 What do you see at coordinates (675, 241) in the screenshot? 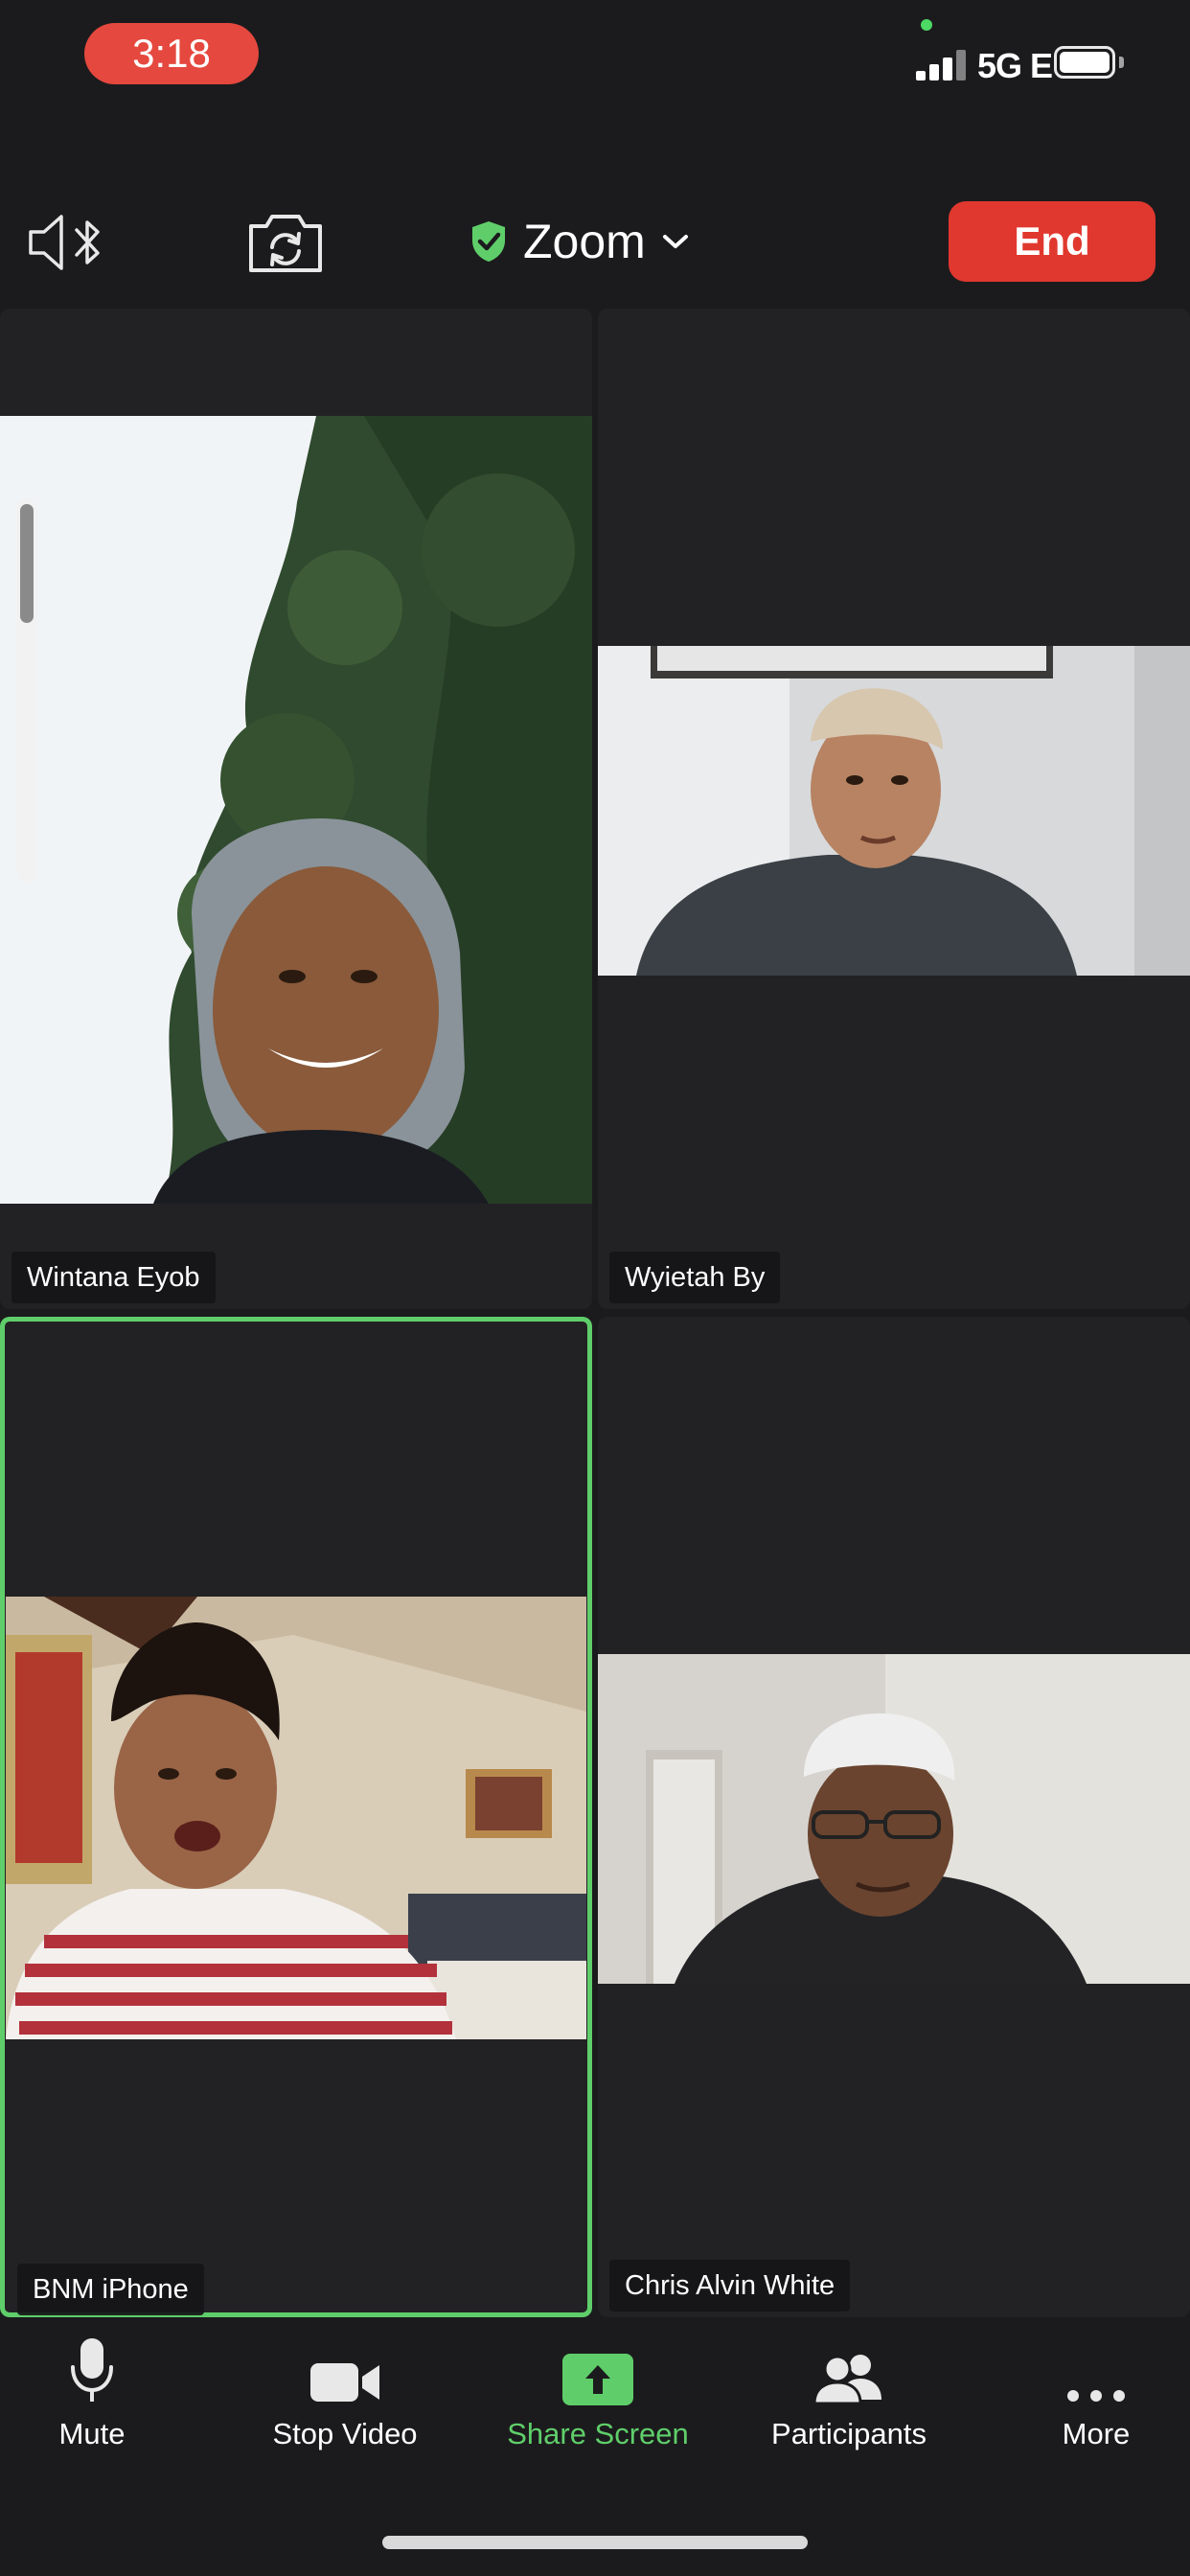
I see `chevron-down-icon` at bounding box center [675, 241].